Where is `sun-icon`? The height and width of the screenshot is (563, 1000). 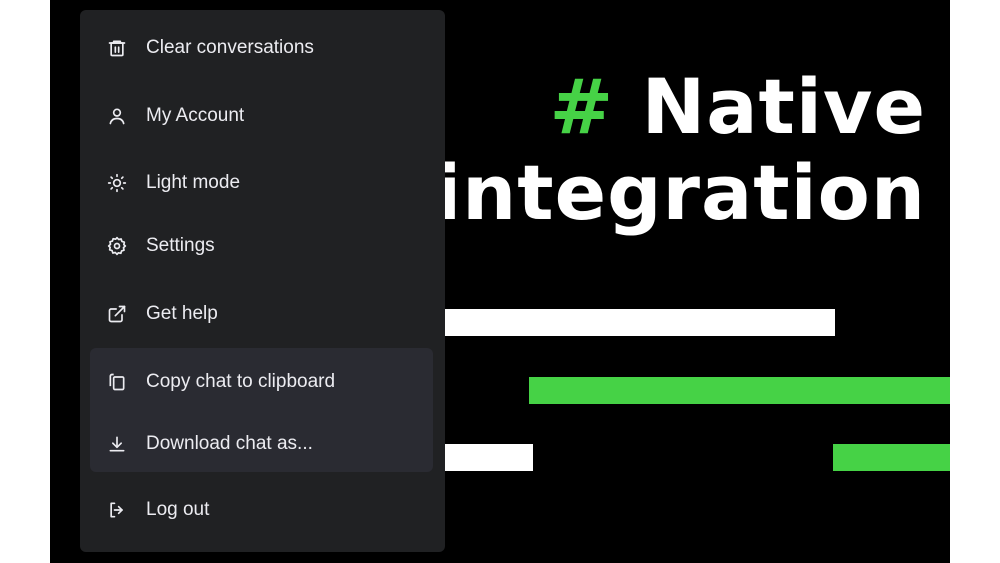
sun-icon is located at coordinates (117, 183).